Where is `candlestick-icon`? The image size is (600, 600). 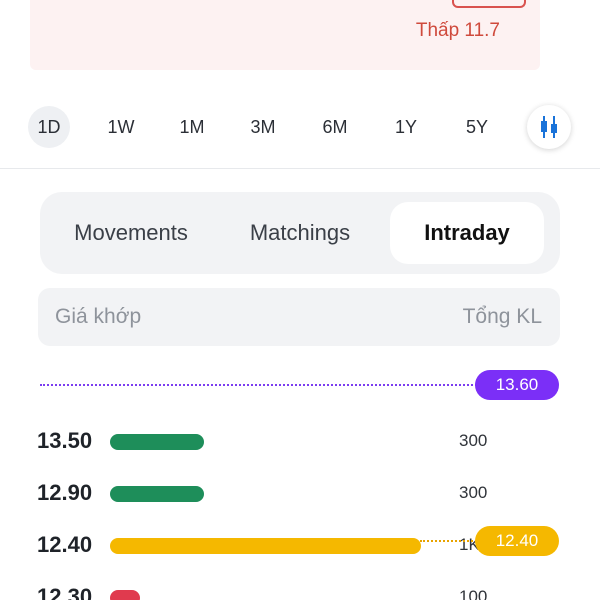
candlestick-icon is located at coordinates (549, 127).